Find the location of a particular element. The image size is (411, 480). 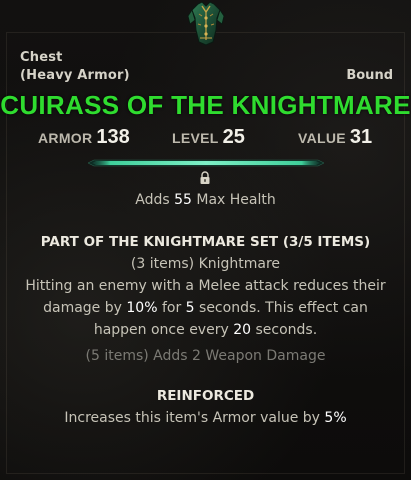

set-title: PART OF THE KNIGHTMARE SET (3/5 ITEMS) is located at coordinates (205, 242).